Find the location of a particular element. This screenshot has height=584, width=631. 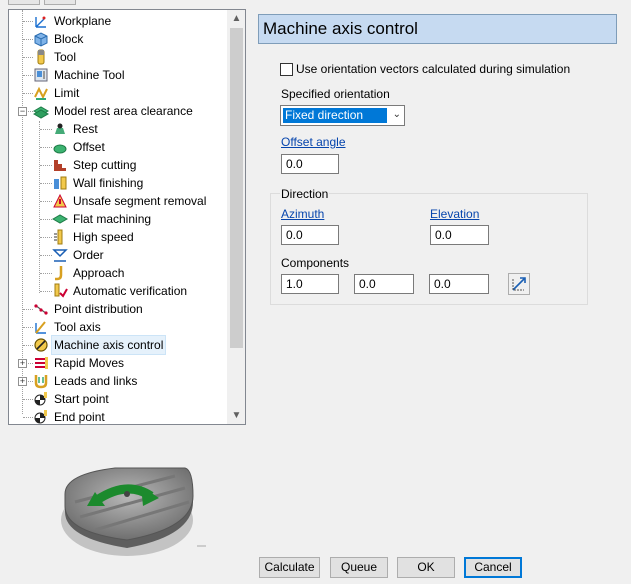

limit-icon is located at coordinates (41, 93).